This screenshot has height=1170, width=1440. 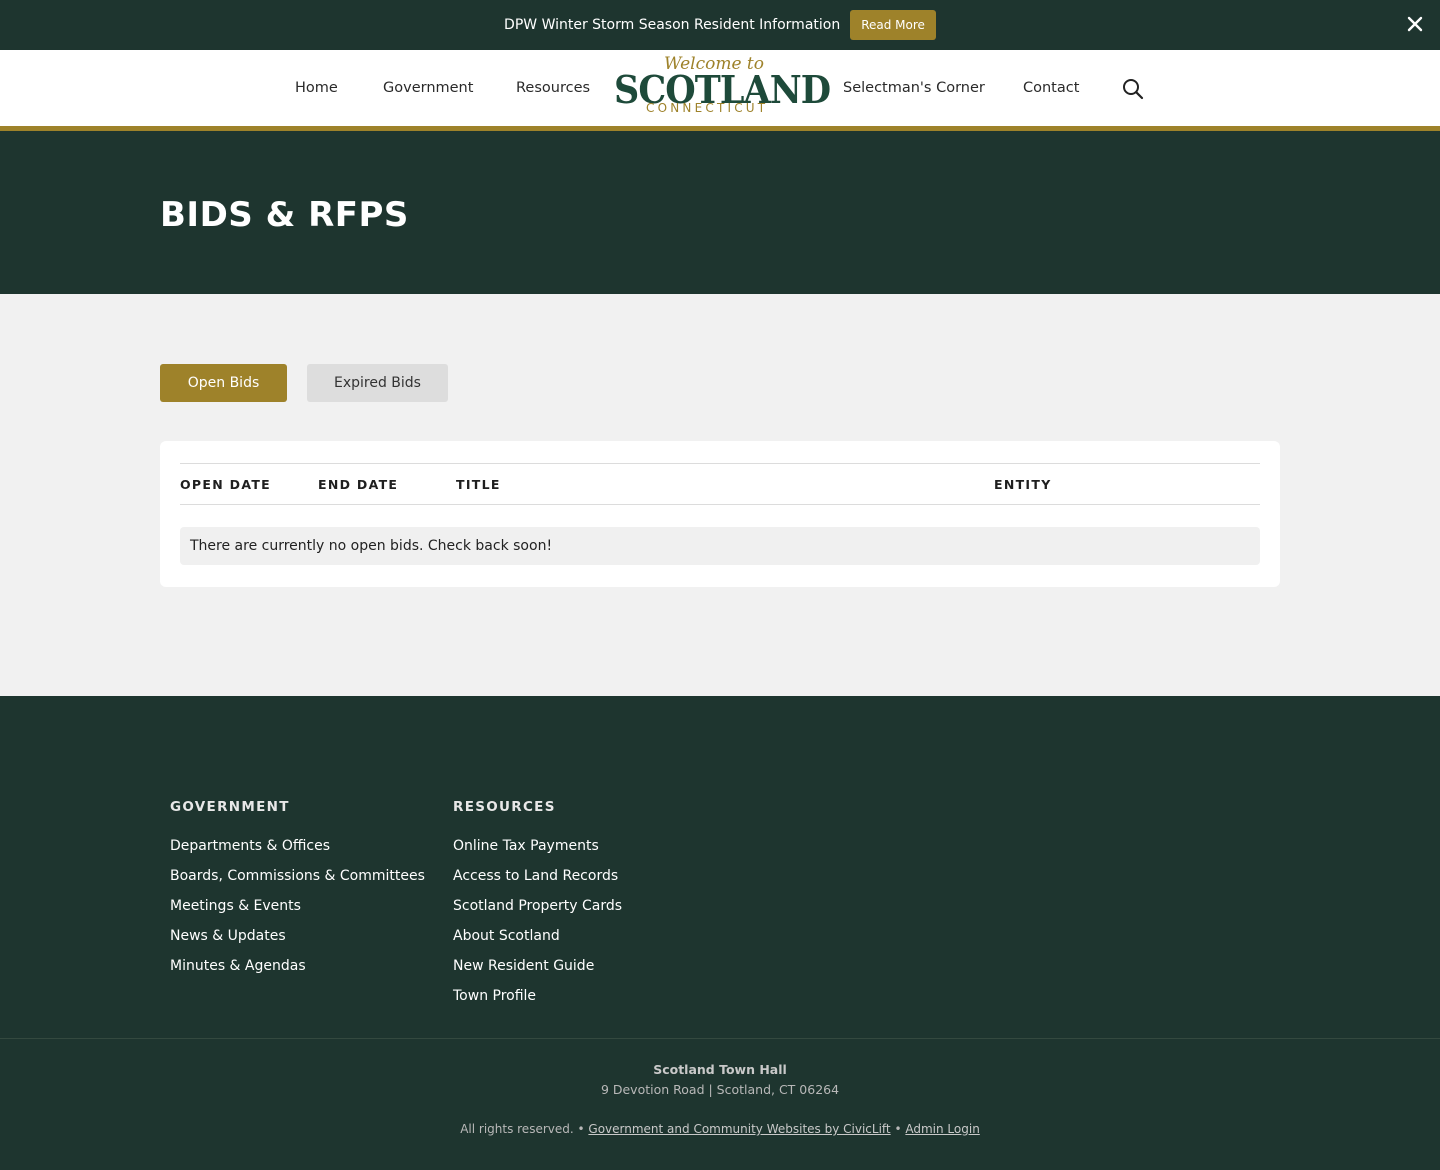 I want to click on page-title: BIDS & RFPS, so click(x=284, y=215).